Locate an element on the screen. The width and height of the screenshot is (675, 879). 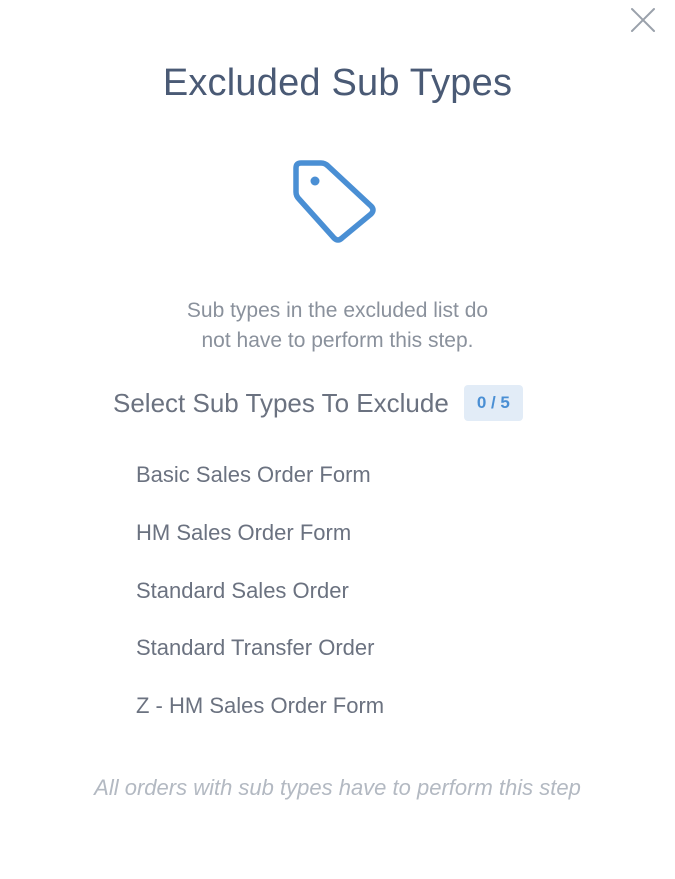
subtype-item-standard-sales-order: Standard Sales Order is located at coordinates (260, 603).